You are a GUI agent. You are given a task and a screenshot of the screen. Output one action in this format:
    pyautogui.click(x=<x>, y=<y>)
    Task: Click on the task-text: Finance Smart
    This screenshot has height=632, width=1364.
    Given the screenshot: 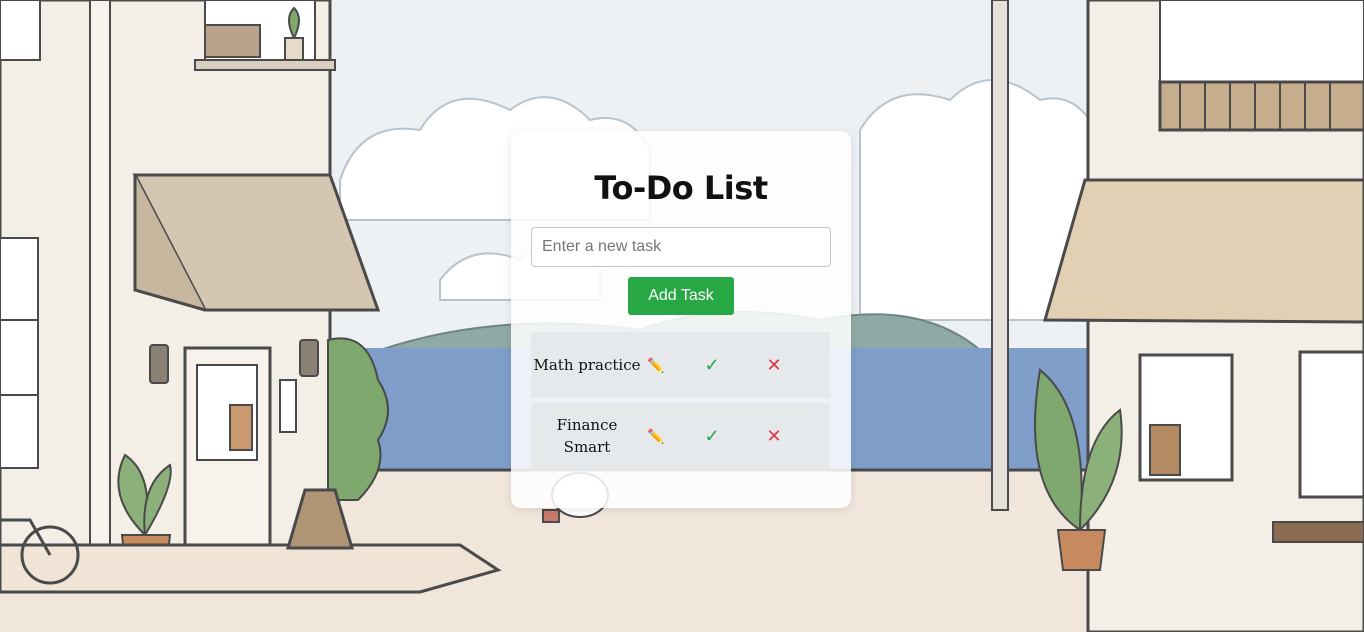 What is the action you would take?
    pyautogui.click(x=587, y=436)
    